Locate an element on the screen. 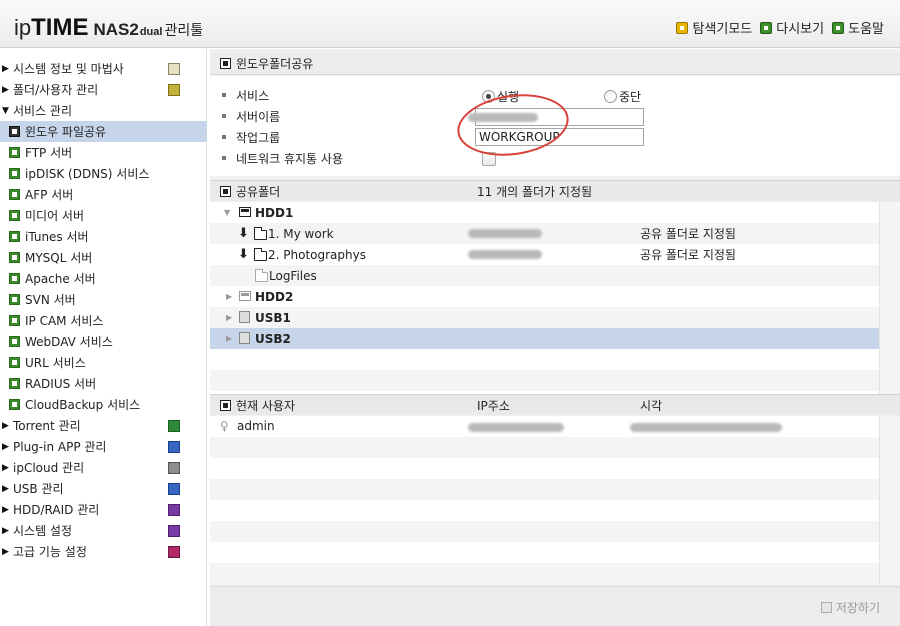 The width and height of the screenshot is (900, 626). sidebar-item-advanced: ▶ 고급 기능 설정 is located at coordinates (103, 551).